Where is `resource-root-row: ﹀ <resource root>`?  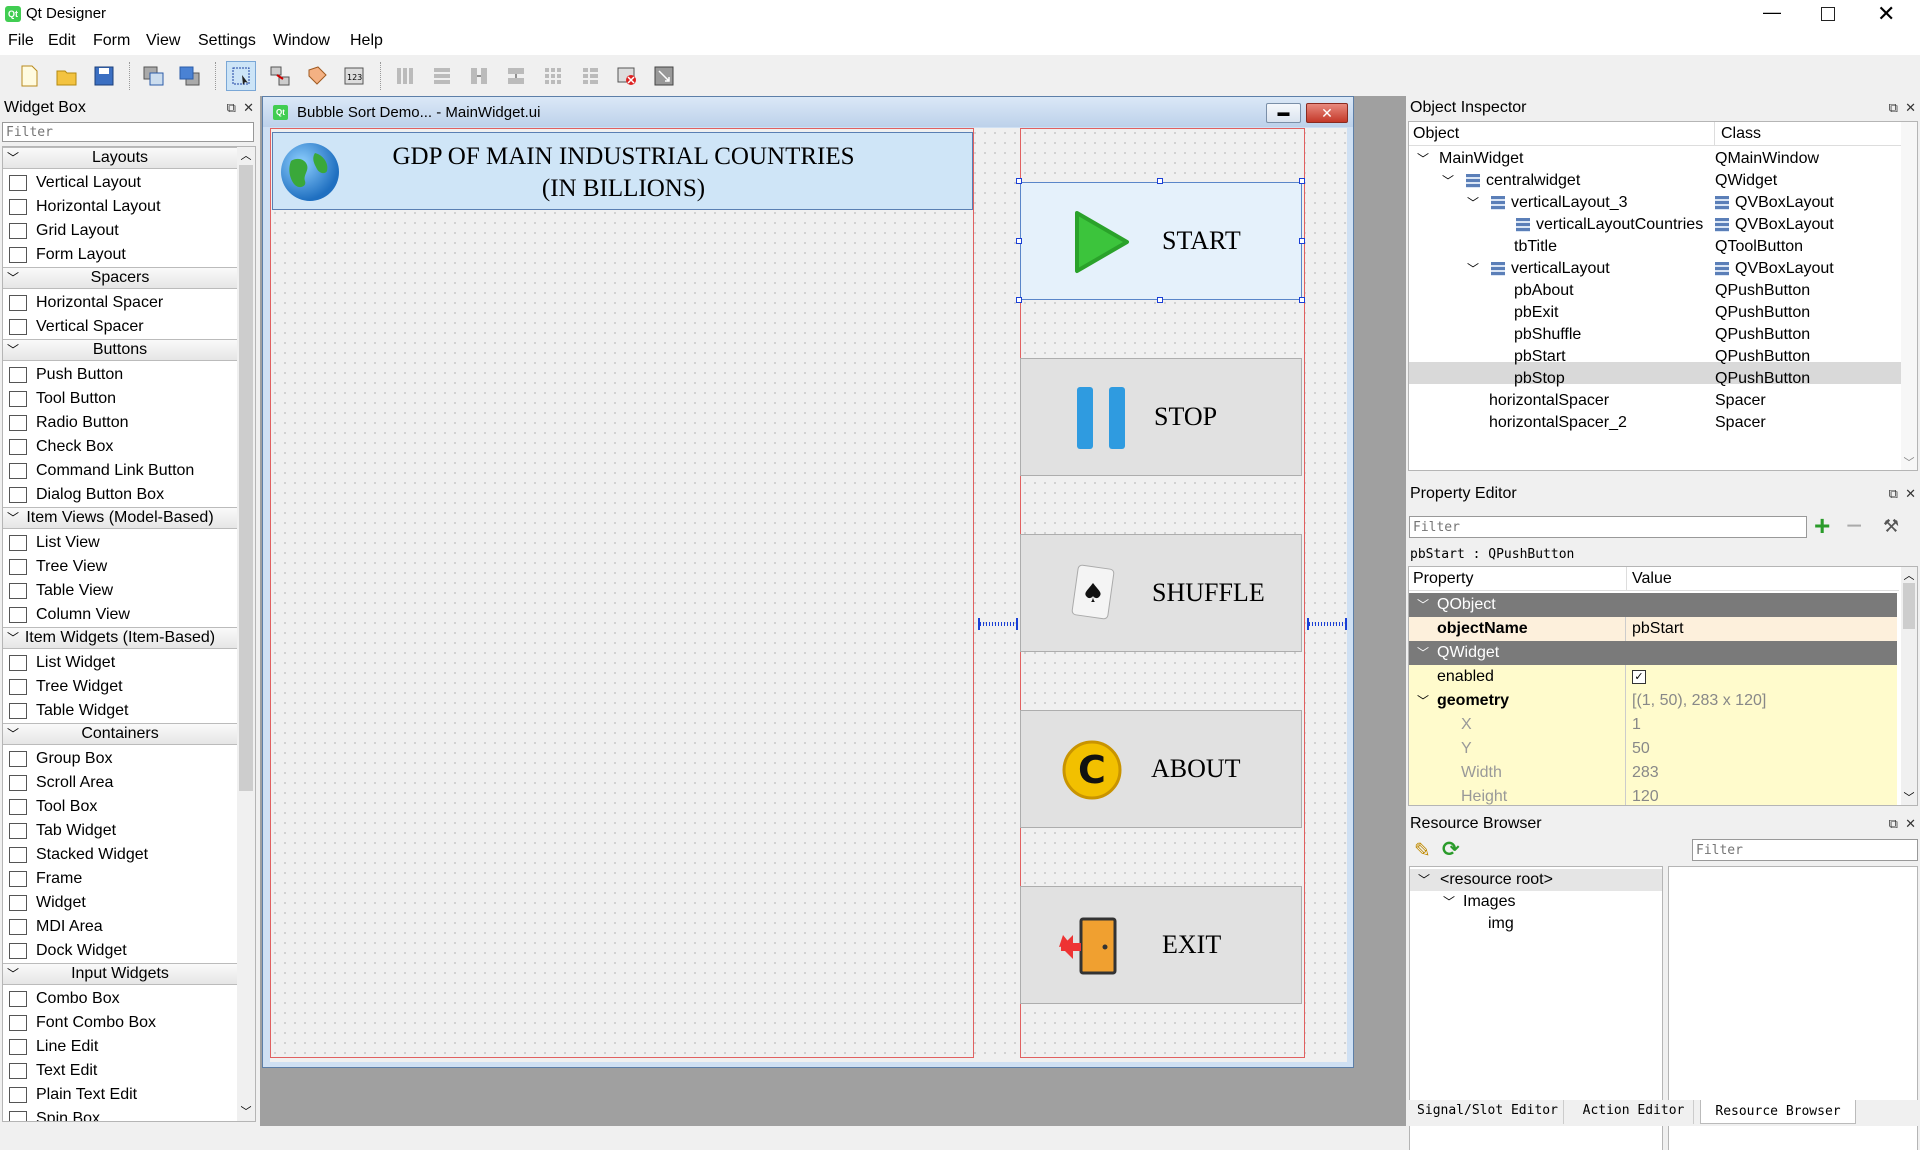
resource-root-row: ﹀ <resource root> is located at coordinates (1536, 880).